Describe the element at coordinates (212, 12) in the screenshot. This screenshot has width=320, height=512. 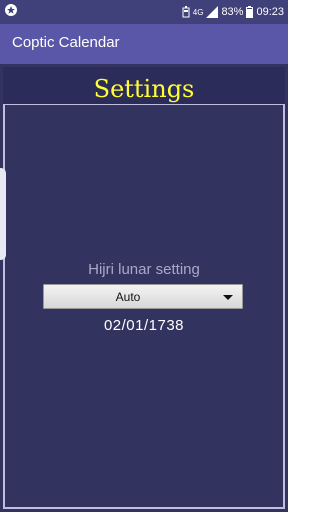
I see `signal-icon` at that location.